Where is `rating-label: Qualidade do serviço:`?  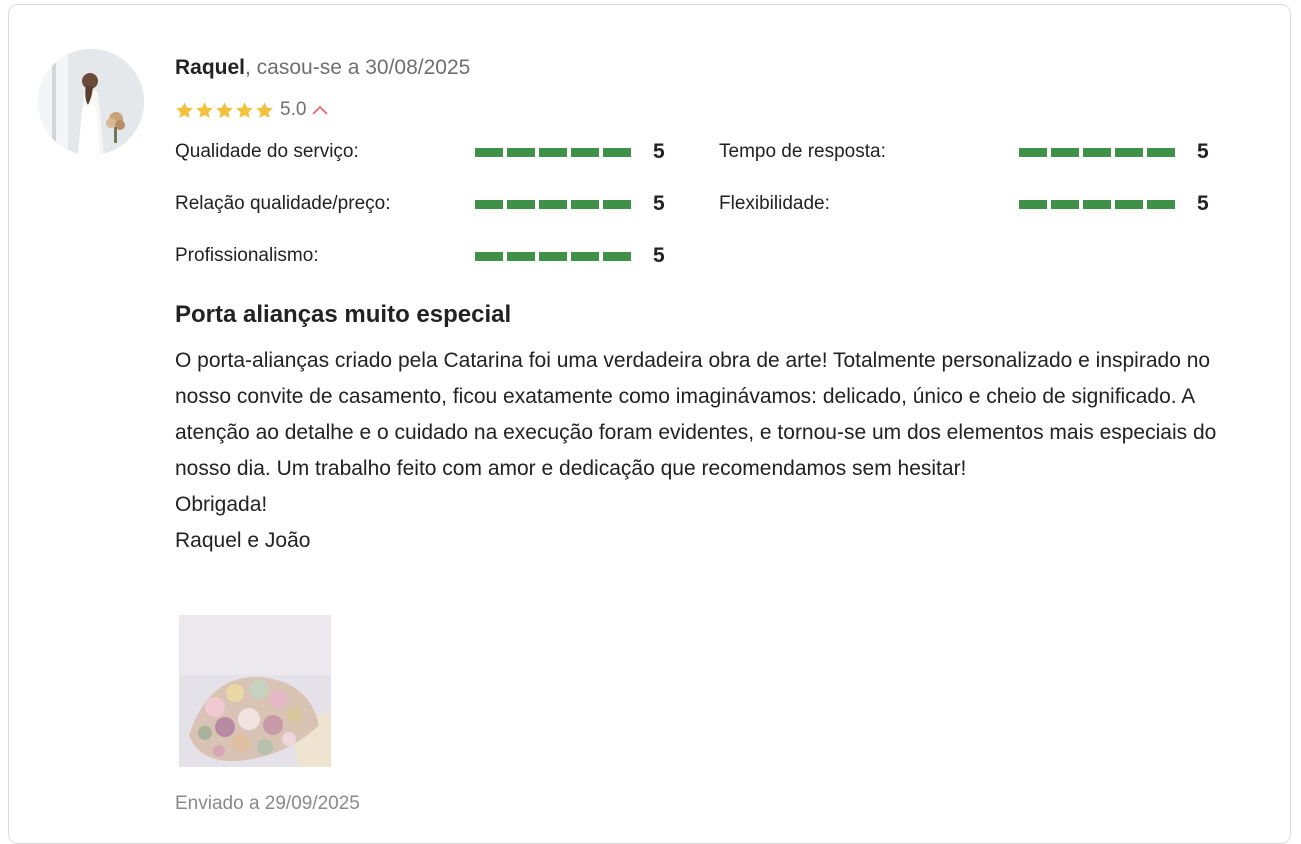
rating-label: Qualidade do serviço: is located at coordinates (267, 151).